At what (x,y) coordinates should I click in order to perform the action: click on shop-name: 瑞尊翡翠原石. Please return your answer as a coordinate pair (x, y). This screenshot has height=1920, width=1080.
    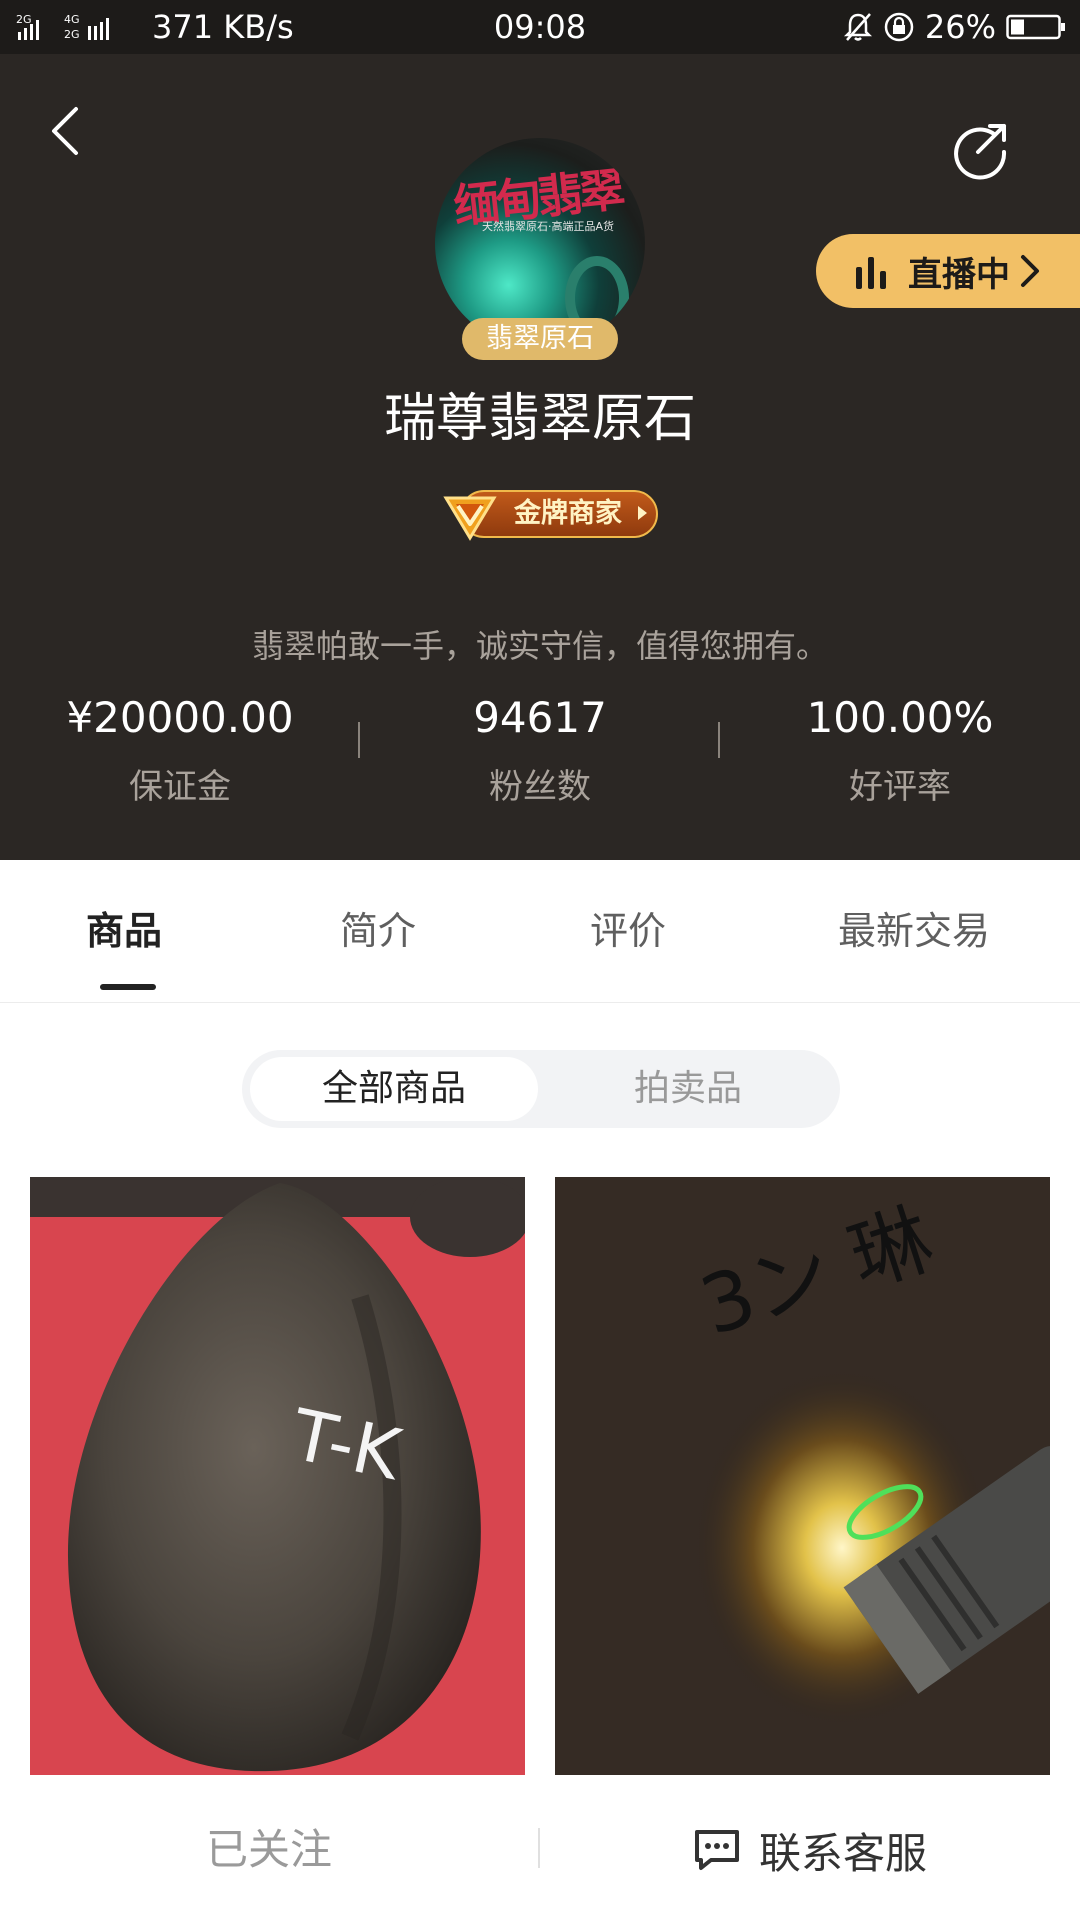
    Looking at the image, I should click on (539, 419).